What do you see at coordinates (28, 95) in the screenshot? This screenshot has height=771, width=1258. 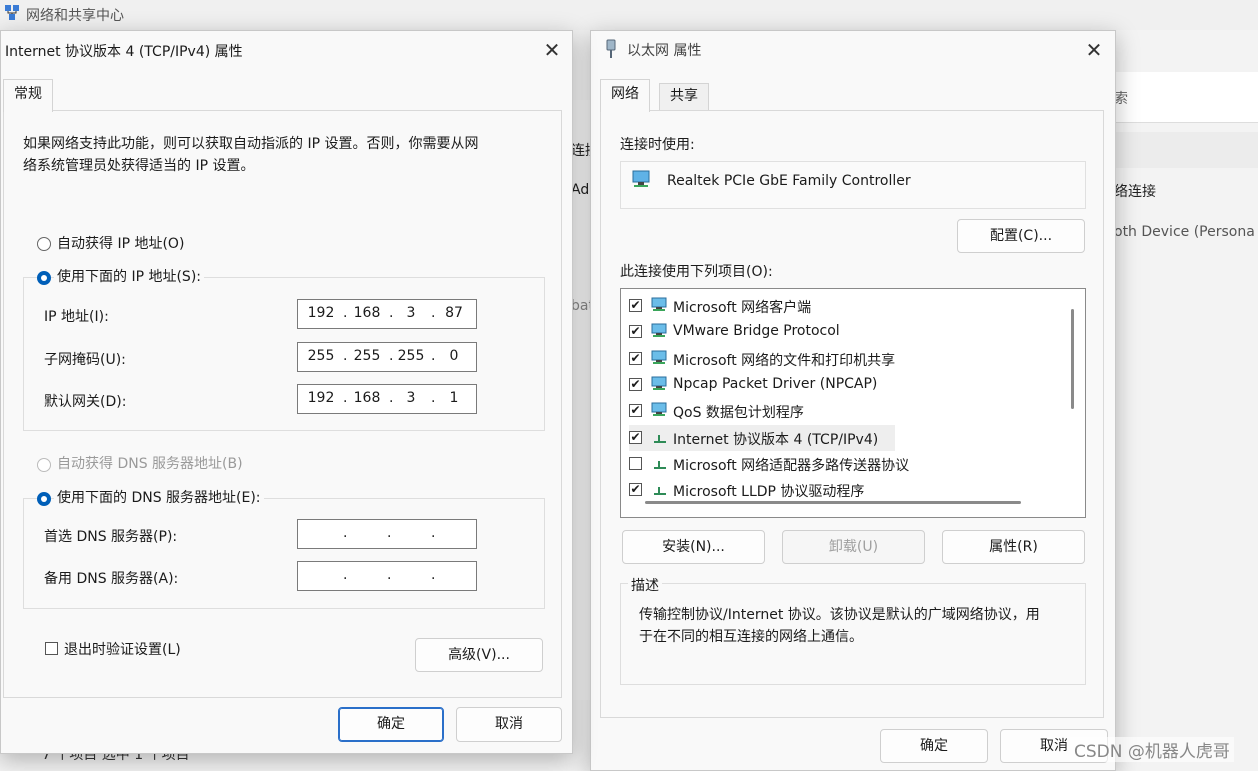 I see `tab-general: 常规` at bounding box center [28, 95].